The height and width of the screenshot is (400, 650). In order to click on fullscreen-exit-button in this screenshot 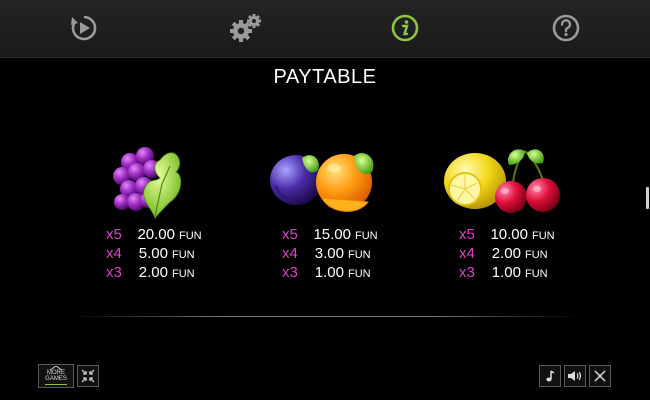, I will do `click(88, 376)`.